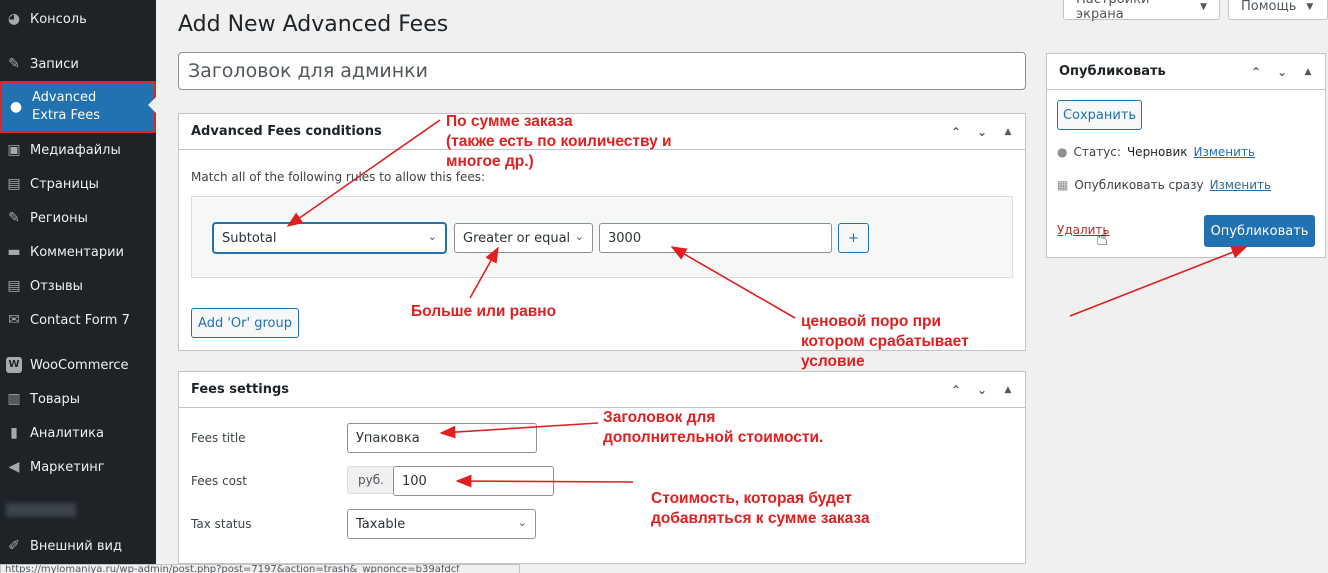 This screenshot has height=573, width=1328. Describe the element at coordinates (14, 399) in the screenshot. I see `products-icon: ▥` at that location.